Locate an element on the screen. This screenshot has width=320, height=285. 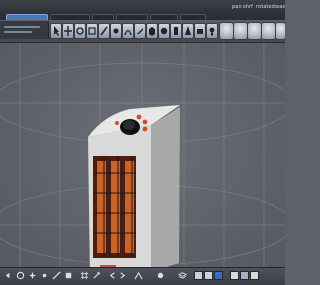
sphere-tool-button is located at coordinates (164, 31).